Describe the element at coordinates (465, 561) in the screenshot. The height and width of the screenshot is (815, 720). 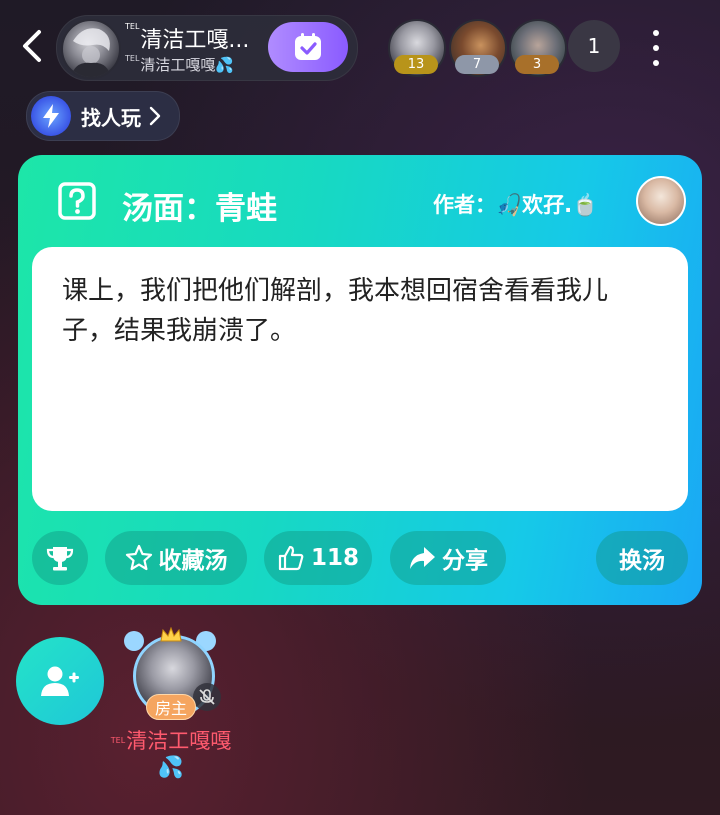
I see `share-label: 分享` at that location.